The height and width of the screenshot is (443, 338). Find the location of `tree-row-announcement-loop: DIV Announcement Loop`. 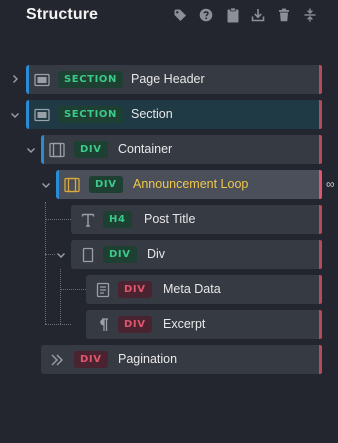

tree-row-announcement-loop: DIV Announcement Loop is located at coordinates (189, 184).